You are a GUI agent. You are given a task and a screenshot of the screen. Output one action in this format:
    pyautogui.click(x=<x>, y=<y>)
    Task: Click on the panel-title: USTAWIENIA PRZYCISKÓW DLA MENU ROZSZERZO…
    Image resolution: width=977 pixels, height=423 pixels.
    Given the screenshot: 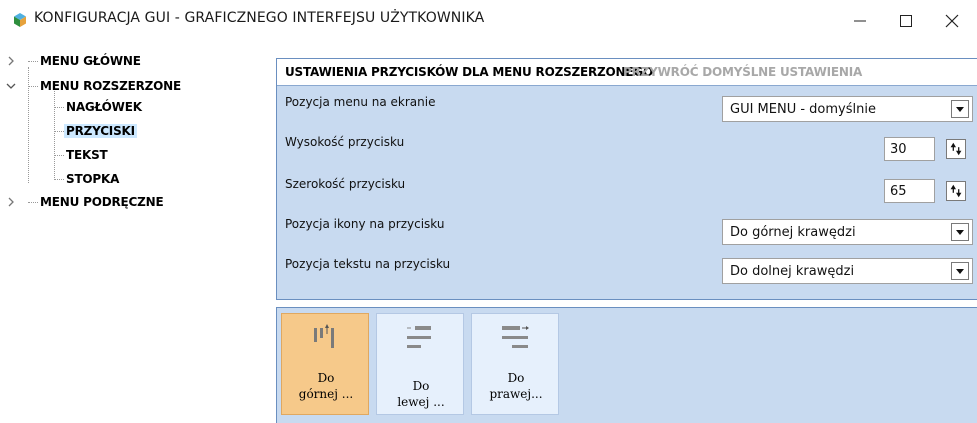 What is the action you would take?
    pyautogui.click(x=469, y=72)
    